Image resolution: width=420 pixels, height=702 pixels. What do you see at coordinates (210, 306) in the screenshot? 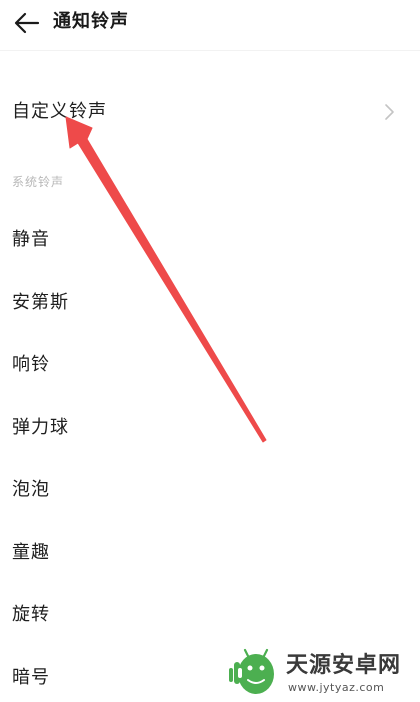
I see `ringtone-item-andes: 安第斯` at bounding box center [210, 306].